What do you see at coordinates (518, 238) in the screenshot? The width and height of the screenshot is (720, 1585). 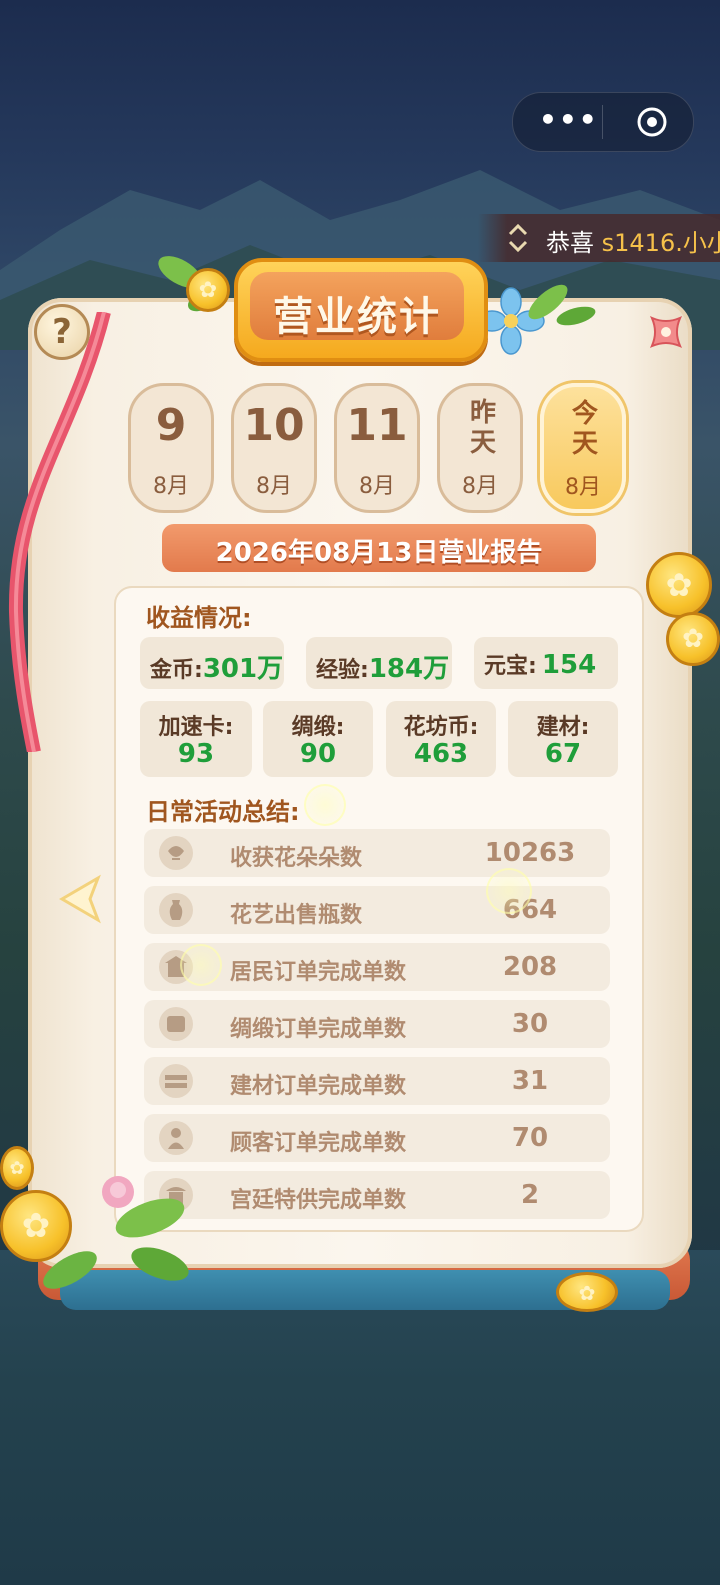 I see `scroll-arrows-icon` at bounding box center [518, 238].